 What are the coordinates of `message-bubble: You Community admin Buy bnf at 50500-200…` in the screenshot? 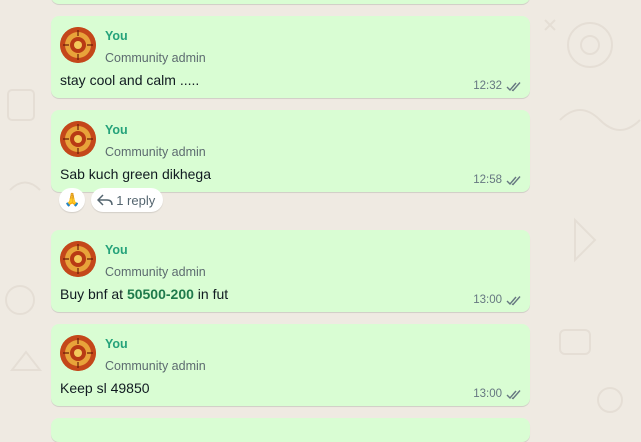 It's located at (290, 271).